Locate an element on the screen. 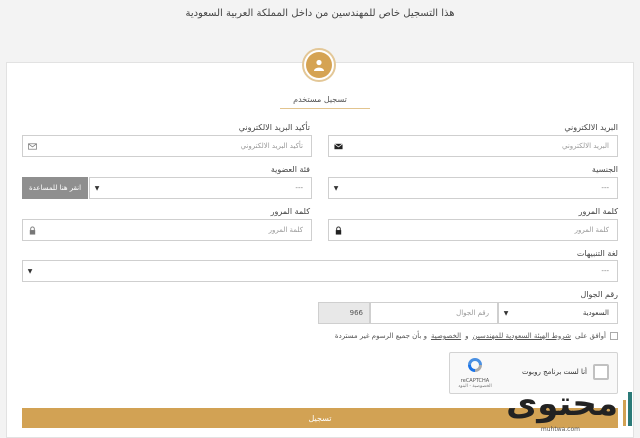  agree-suffix: و بأن جميع الرسوم غير مستردة is located at coordinates (380, 336).